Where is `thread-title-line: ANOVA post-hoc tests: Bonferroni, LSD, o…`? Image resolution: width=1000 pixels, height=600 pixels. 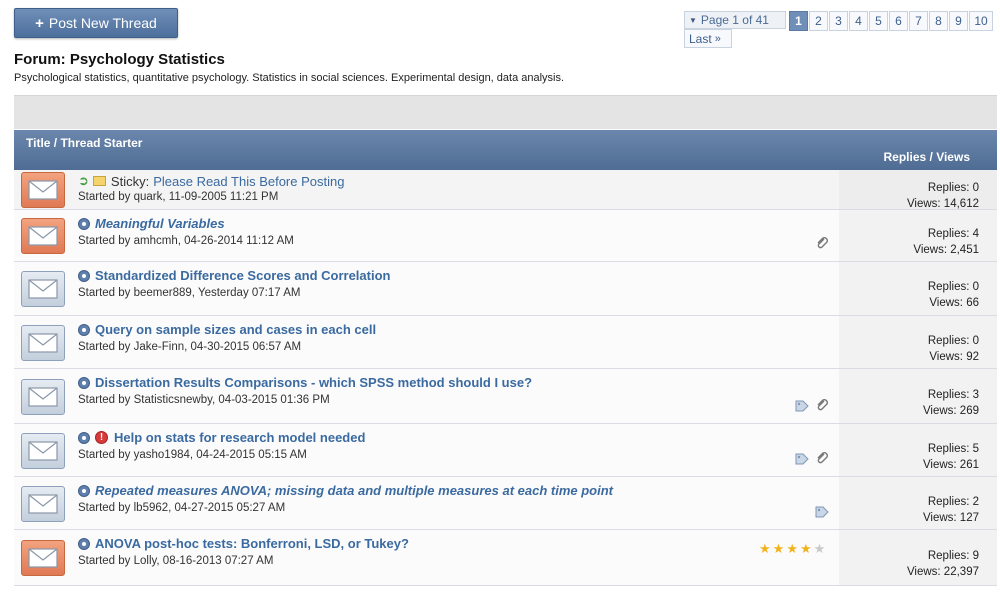 thread-title-line: ANOVA post-hoc tests: Bonferroni, LSD, o… is located at coordinates (243, 543).